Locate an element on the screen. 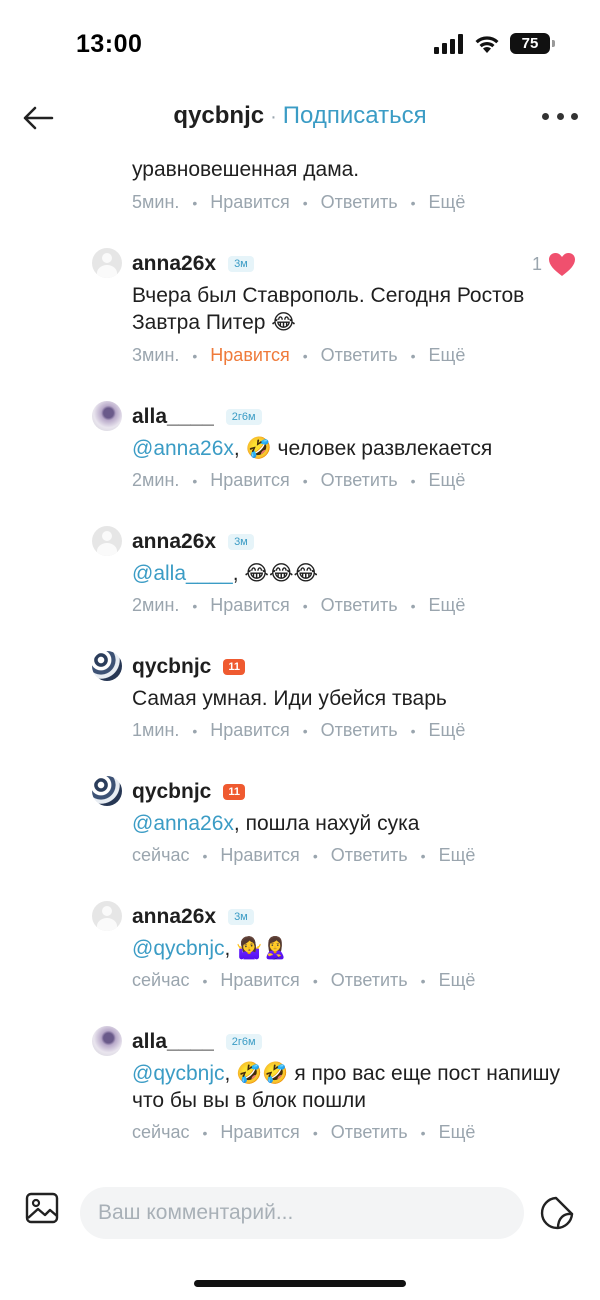 The image size is (600, 1300). status-bar: 13:00 75 is located at coordinates (300, 45).